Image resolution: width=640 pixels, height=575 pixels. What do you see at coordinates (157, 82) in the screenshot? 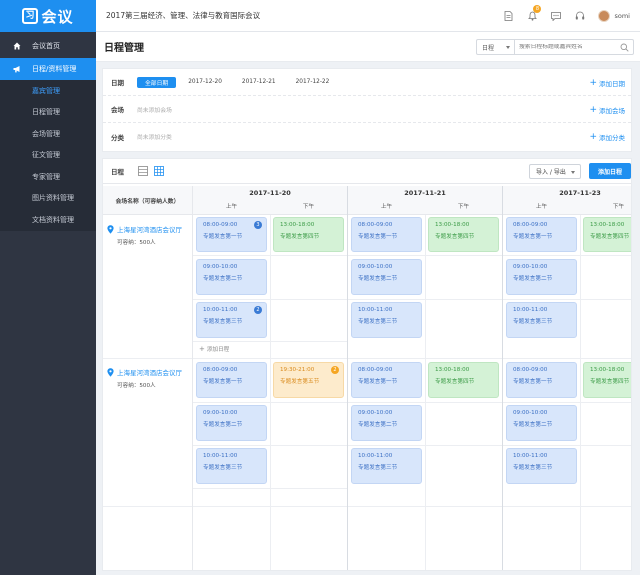
I see `date-option-all: 全部日期` at bounding box center [157, 82].